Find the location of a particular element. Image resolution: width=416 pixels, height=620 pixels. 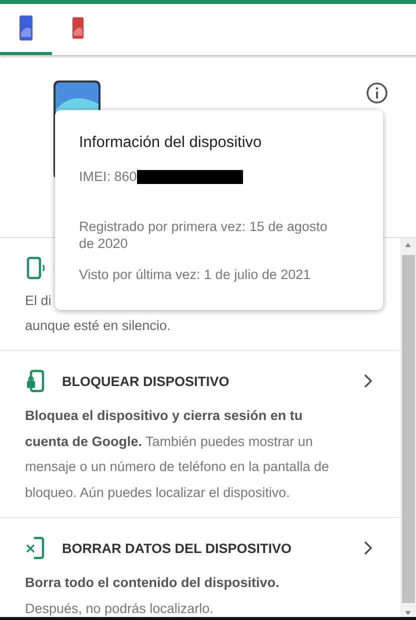

scrollbar is located at coordinates (408, 429).